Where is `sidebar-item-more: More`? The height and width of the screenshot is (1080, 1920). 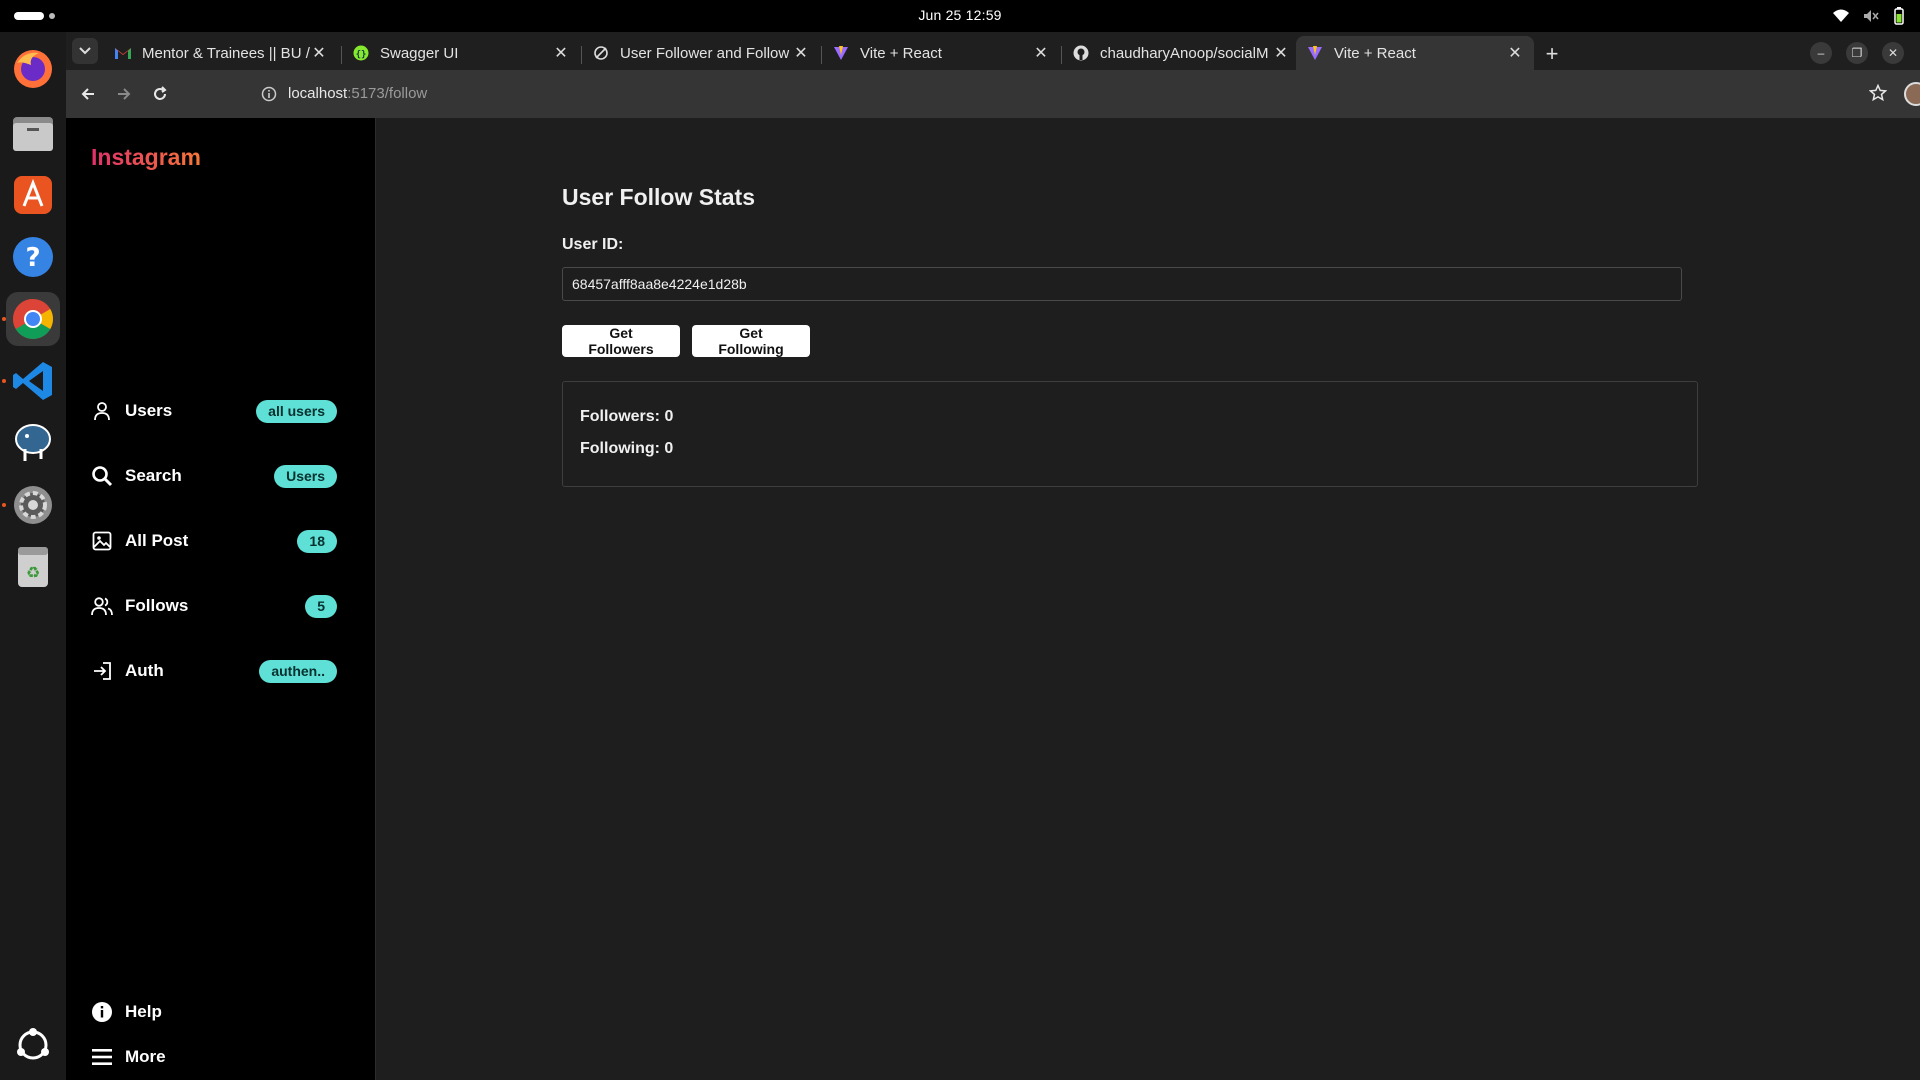
sidebar-item-more: More is located at coordinates (214, 1057).